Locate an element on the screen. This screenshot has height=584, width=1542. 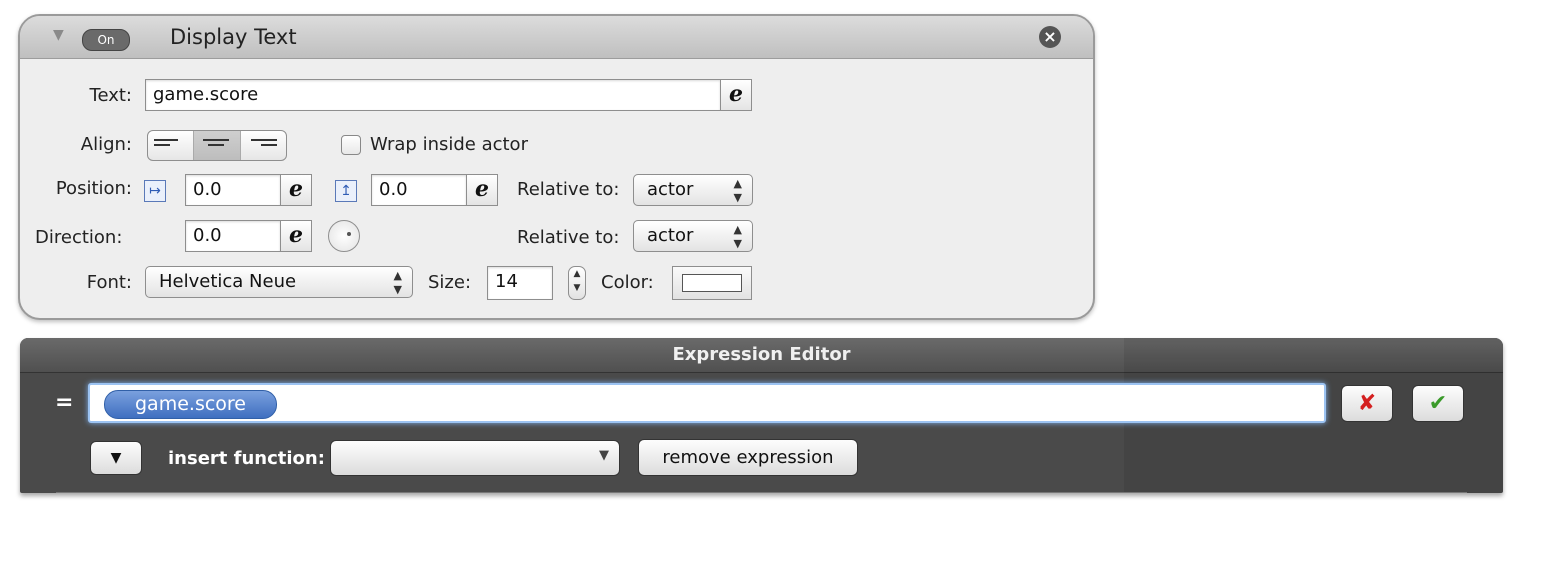
position-y-icon: ↥ is located at coordinates (346, 191).